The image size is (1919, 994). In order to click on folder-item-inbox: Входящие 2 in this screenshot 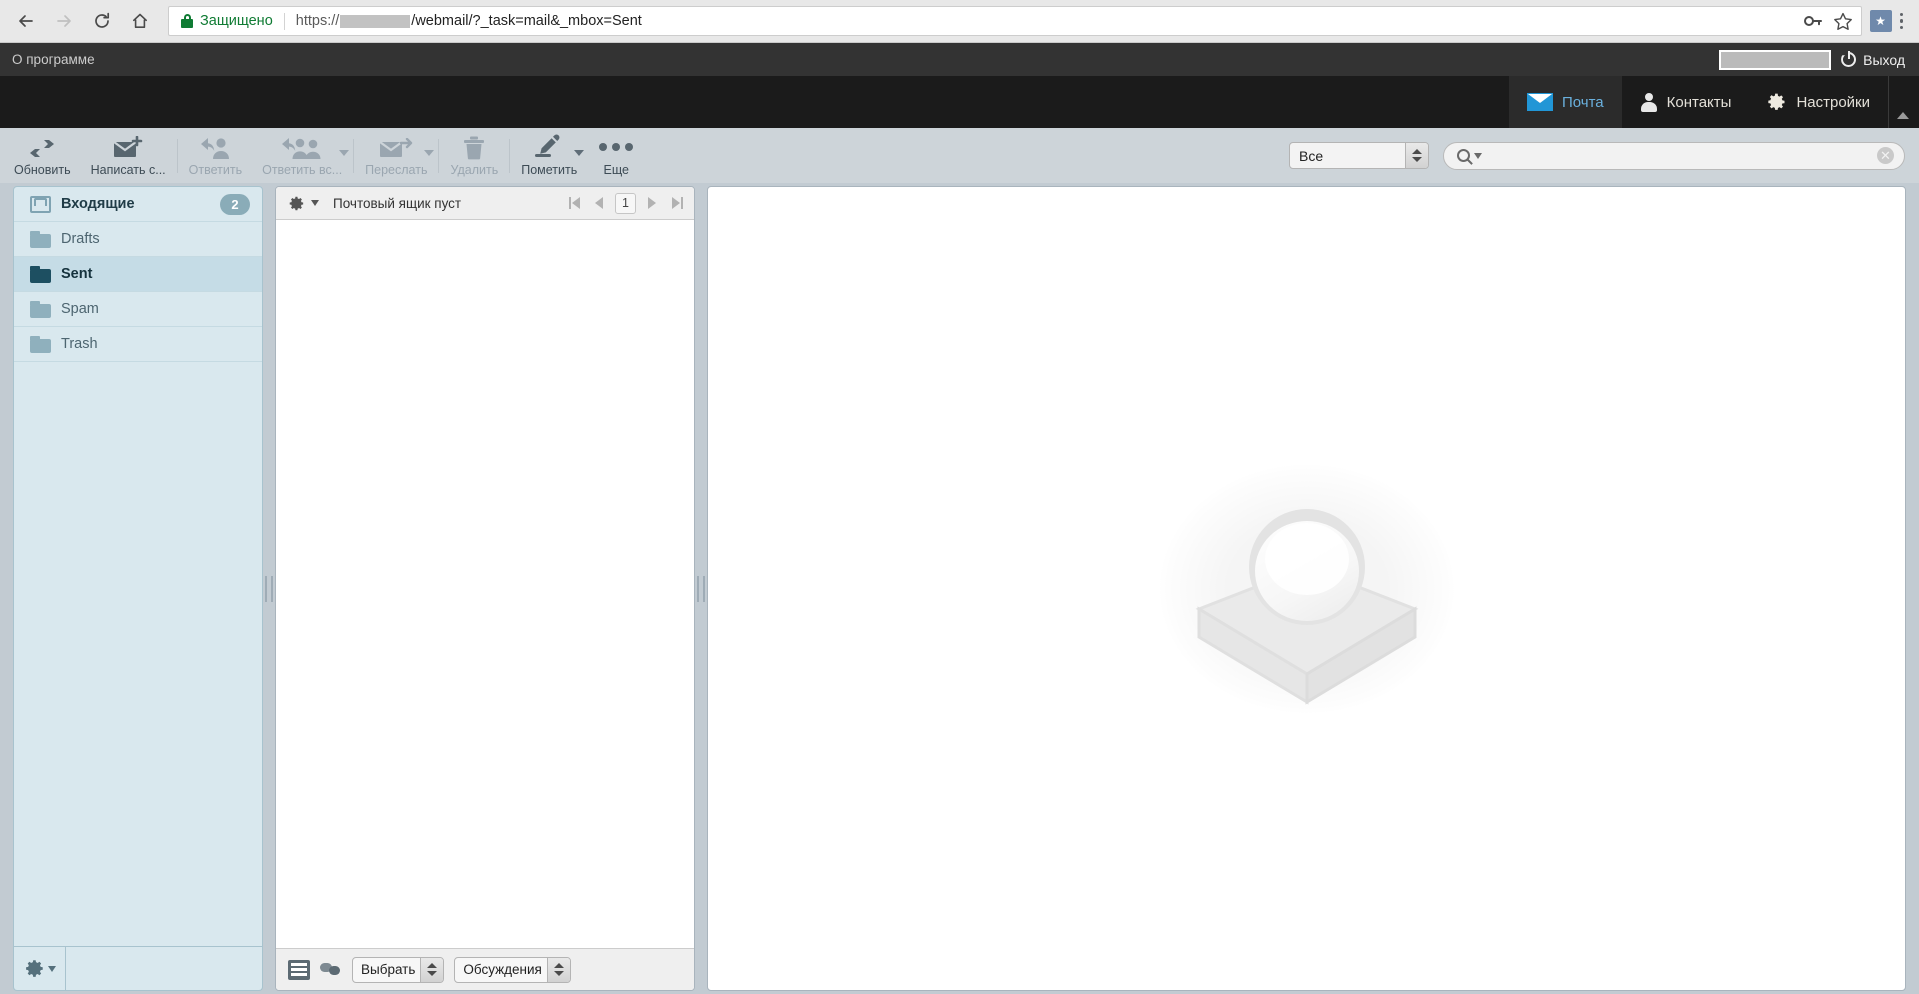, I will do `click(138, 204)`.